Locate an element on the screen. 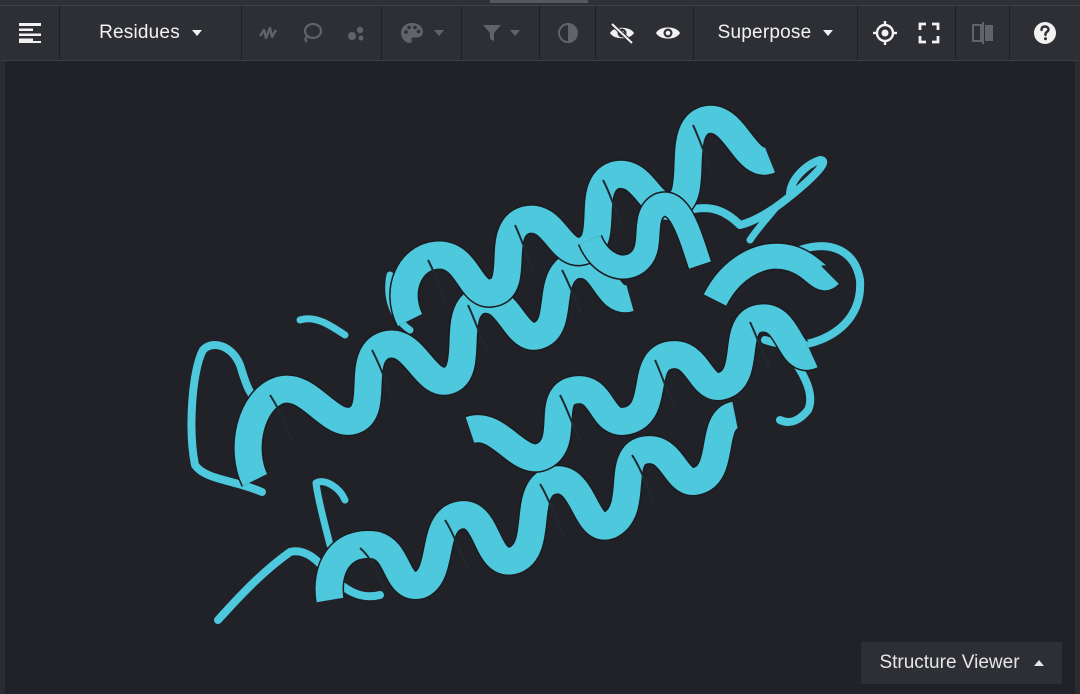 The image size is (1080, 694). filter-dropdown is located at coordinates (501, 33).